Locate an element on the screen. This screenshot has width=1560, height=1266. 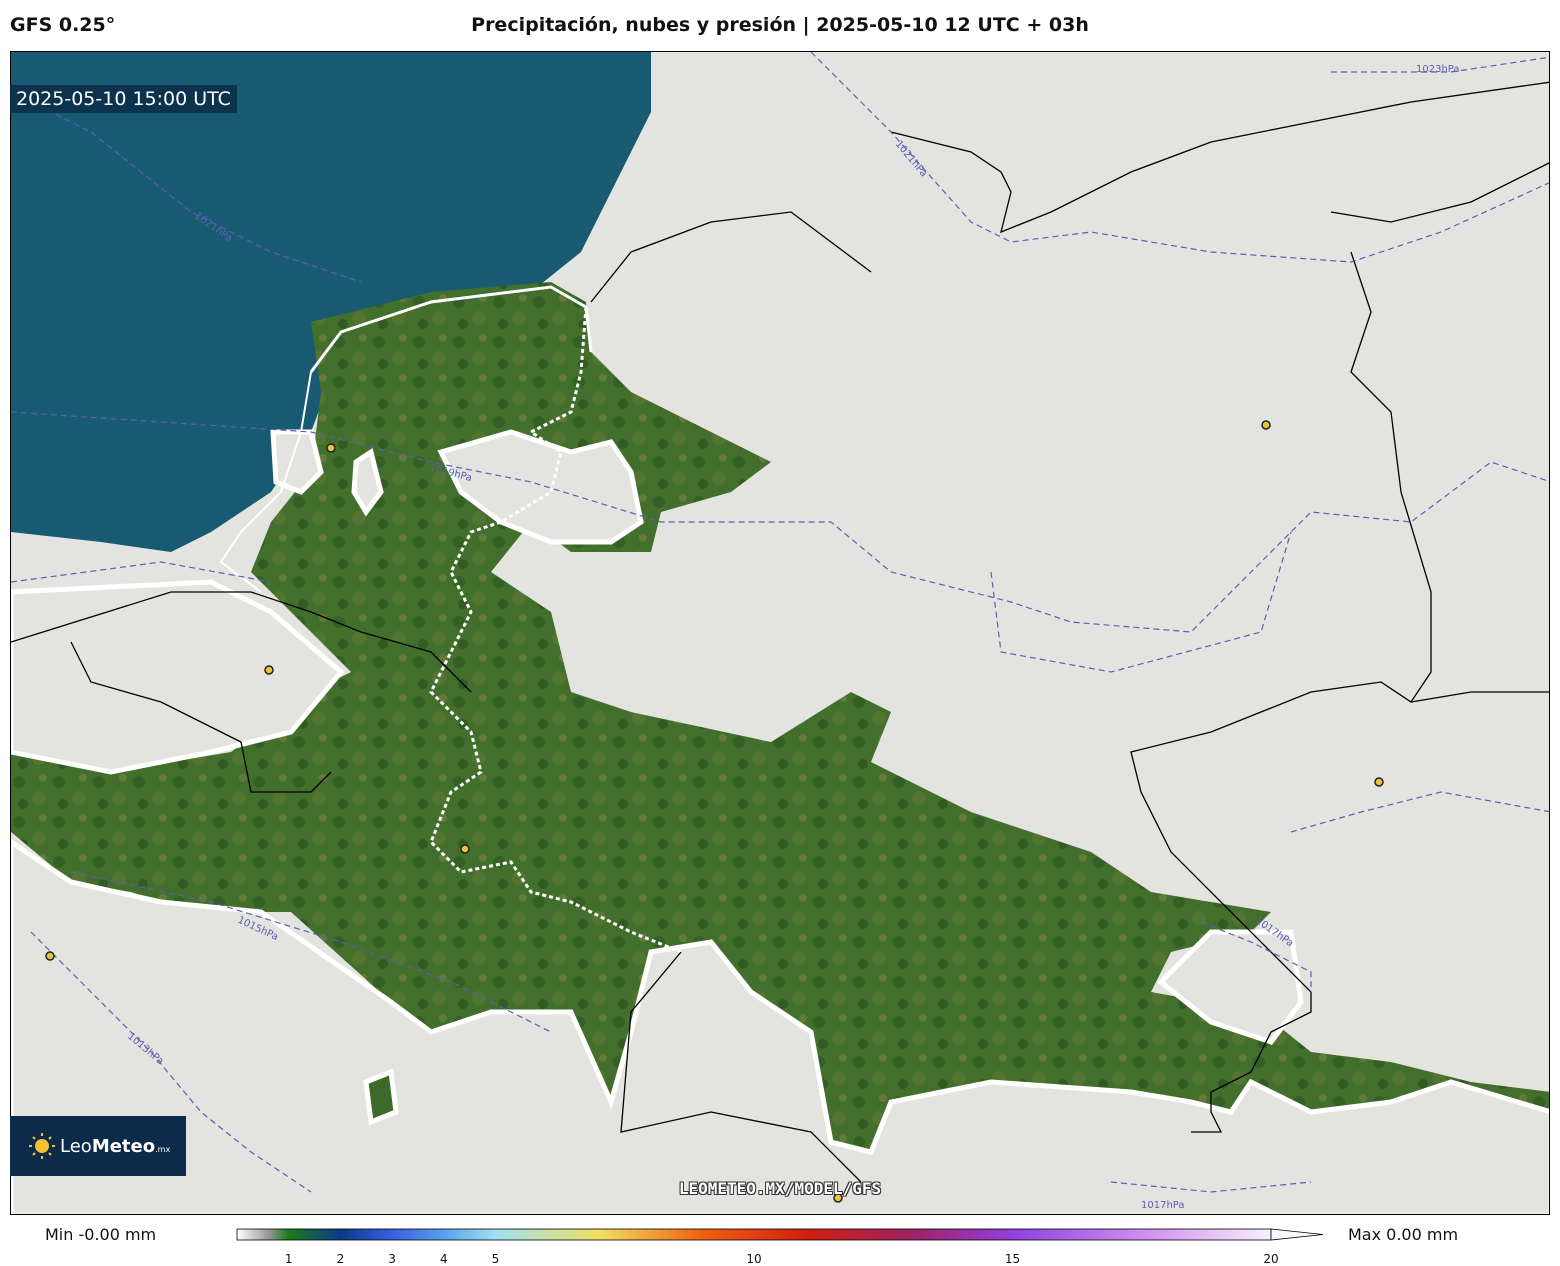
colorbar-tick-label: 2 is located at coordinates (340, 1259).